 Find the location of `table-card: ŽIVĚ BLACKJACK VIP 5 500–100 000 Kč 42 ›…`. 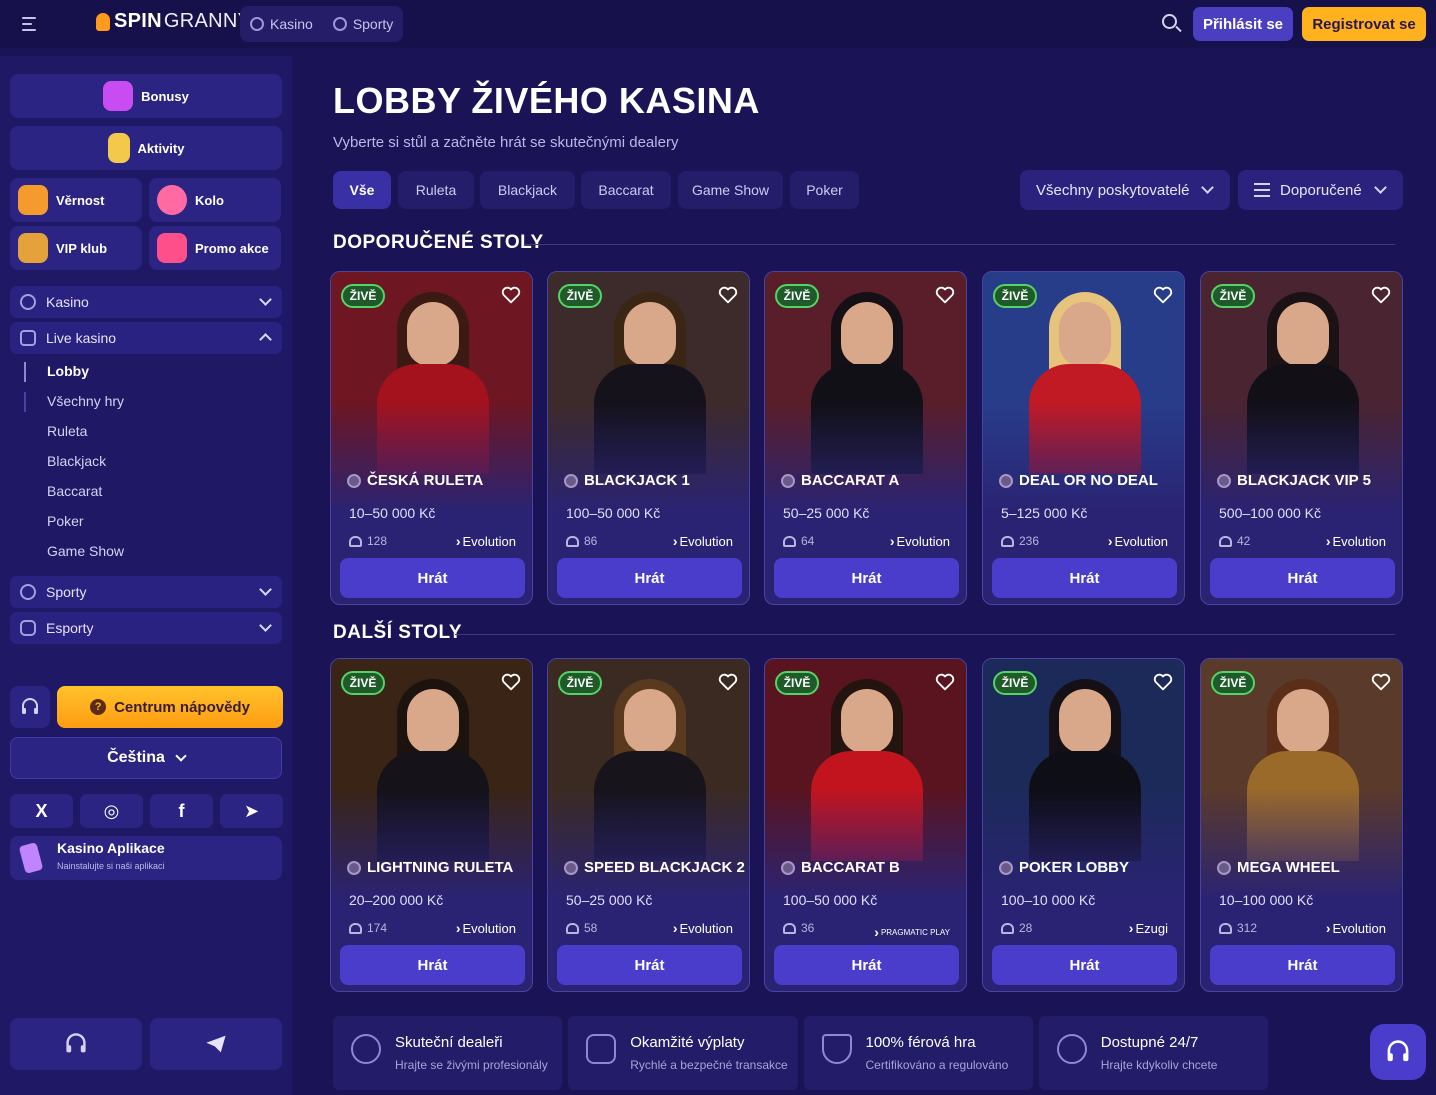

table-card: ŽIVĚ BLACKJACK VIP 5 500–100 000 Kč 42 ›… is located at coordinates (1301, 438).